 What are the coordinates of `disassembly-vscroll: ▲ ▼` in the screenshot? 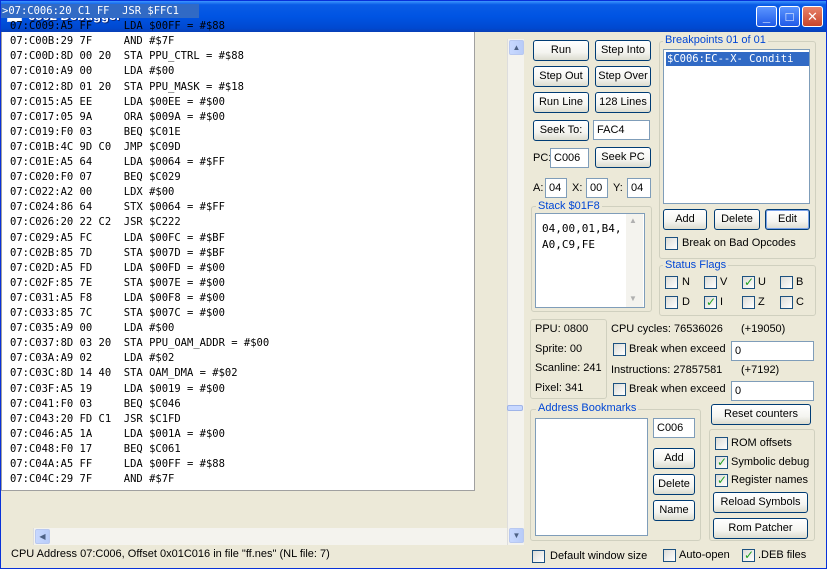 It's located at (515, 292).